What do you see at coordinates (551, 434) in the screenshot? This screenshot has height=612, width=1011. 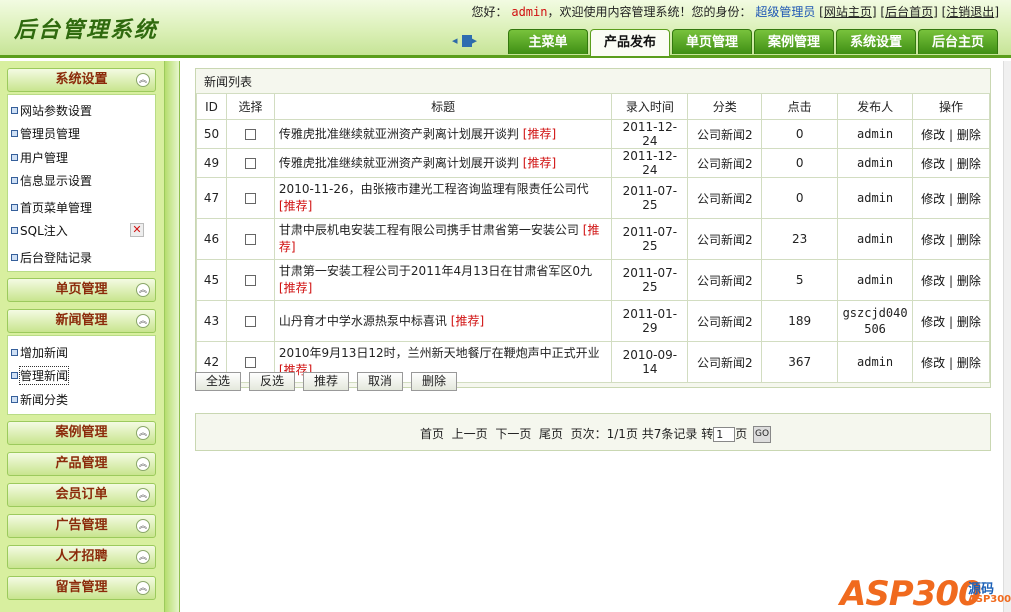 I see `last-page-link: 尾页` at bounding box center [551, 434].